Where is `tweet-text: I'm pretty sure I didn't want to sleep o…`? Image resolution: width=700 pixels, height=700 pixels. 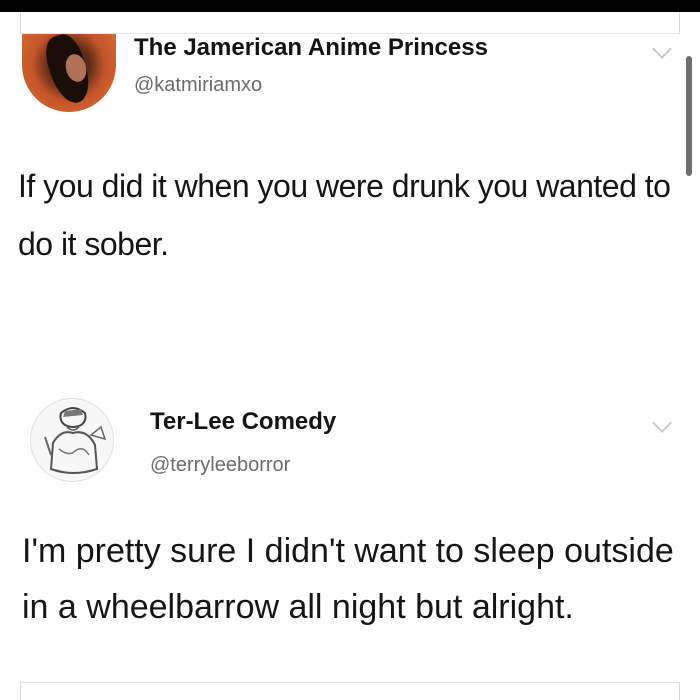
tweet-text: I'm pretty sure I didn't want to sleep o… is located at coordinates (348, 579).